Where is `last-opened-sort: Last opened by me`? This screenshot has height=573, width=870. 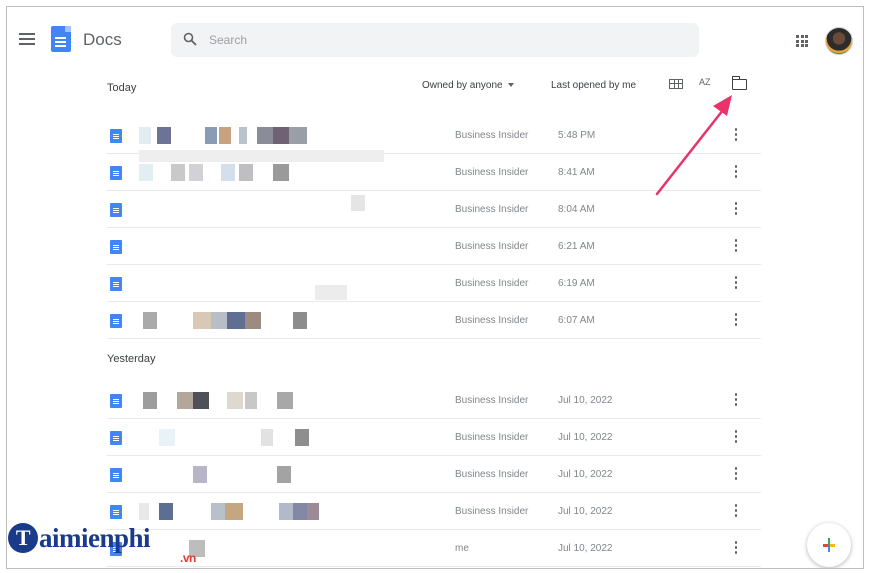
last-opened-sort: Last opened by me is located at coordinates (593, 85).